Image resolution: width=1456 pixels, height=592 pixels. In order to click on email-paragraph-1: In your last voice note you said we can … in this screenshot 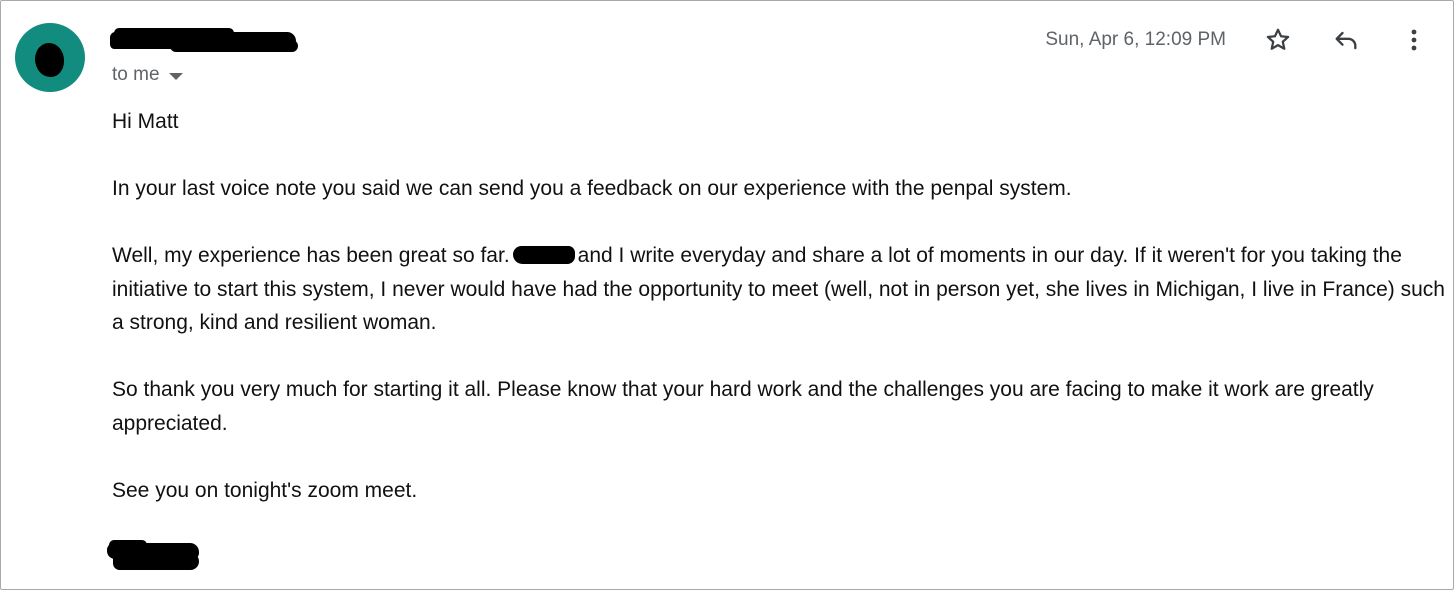, I will do `click(592, 188)`.